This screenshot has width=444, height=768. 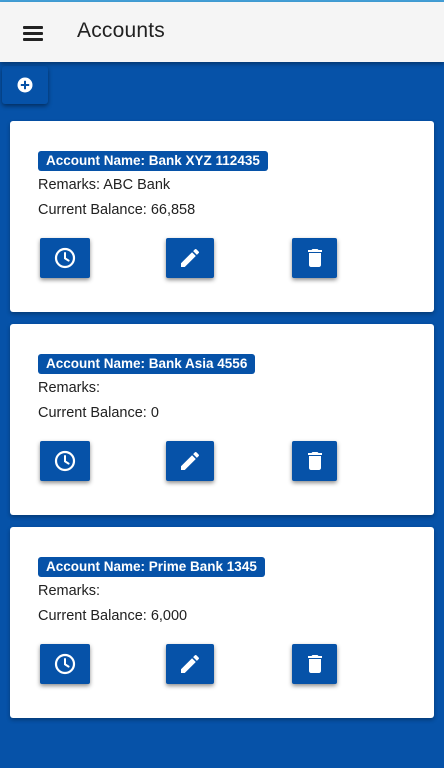 What do you see at coordinates (117, 210) in the screenshot?
I see `account-balance: Current Balance: 66,858` at bounding box center [117, 210].